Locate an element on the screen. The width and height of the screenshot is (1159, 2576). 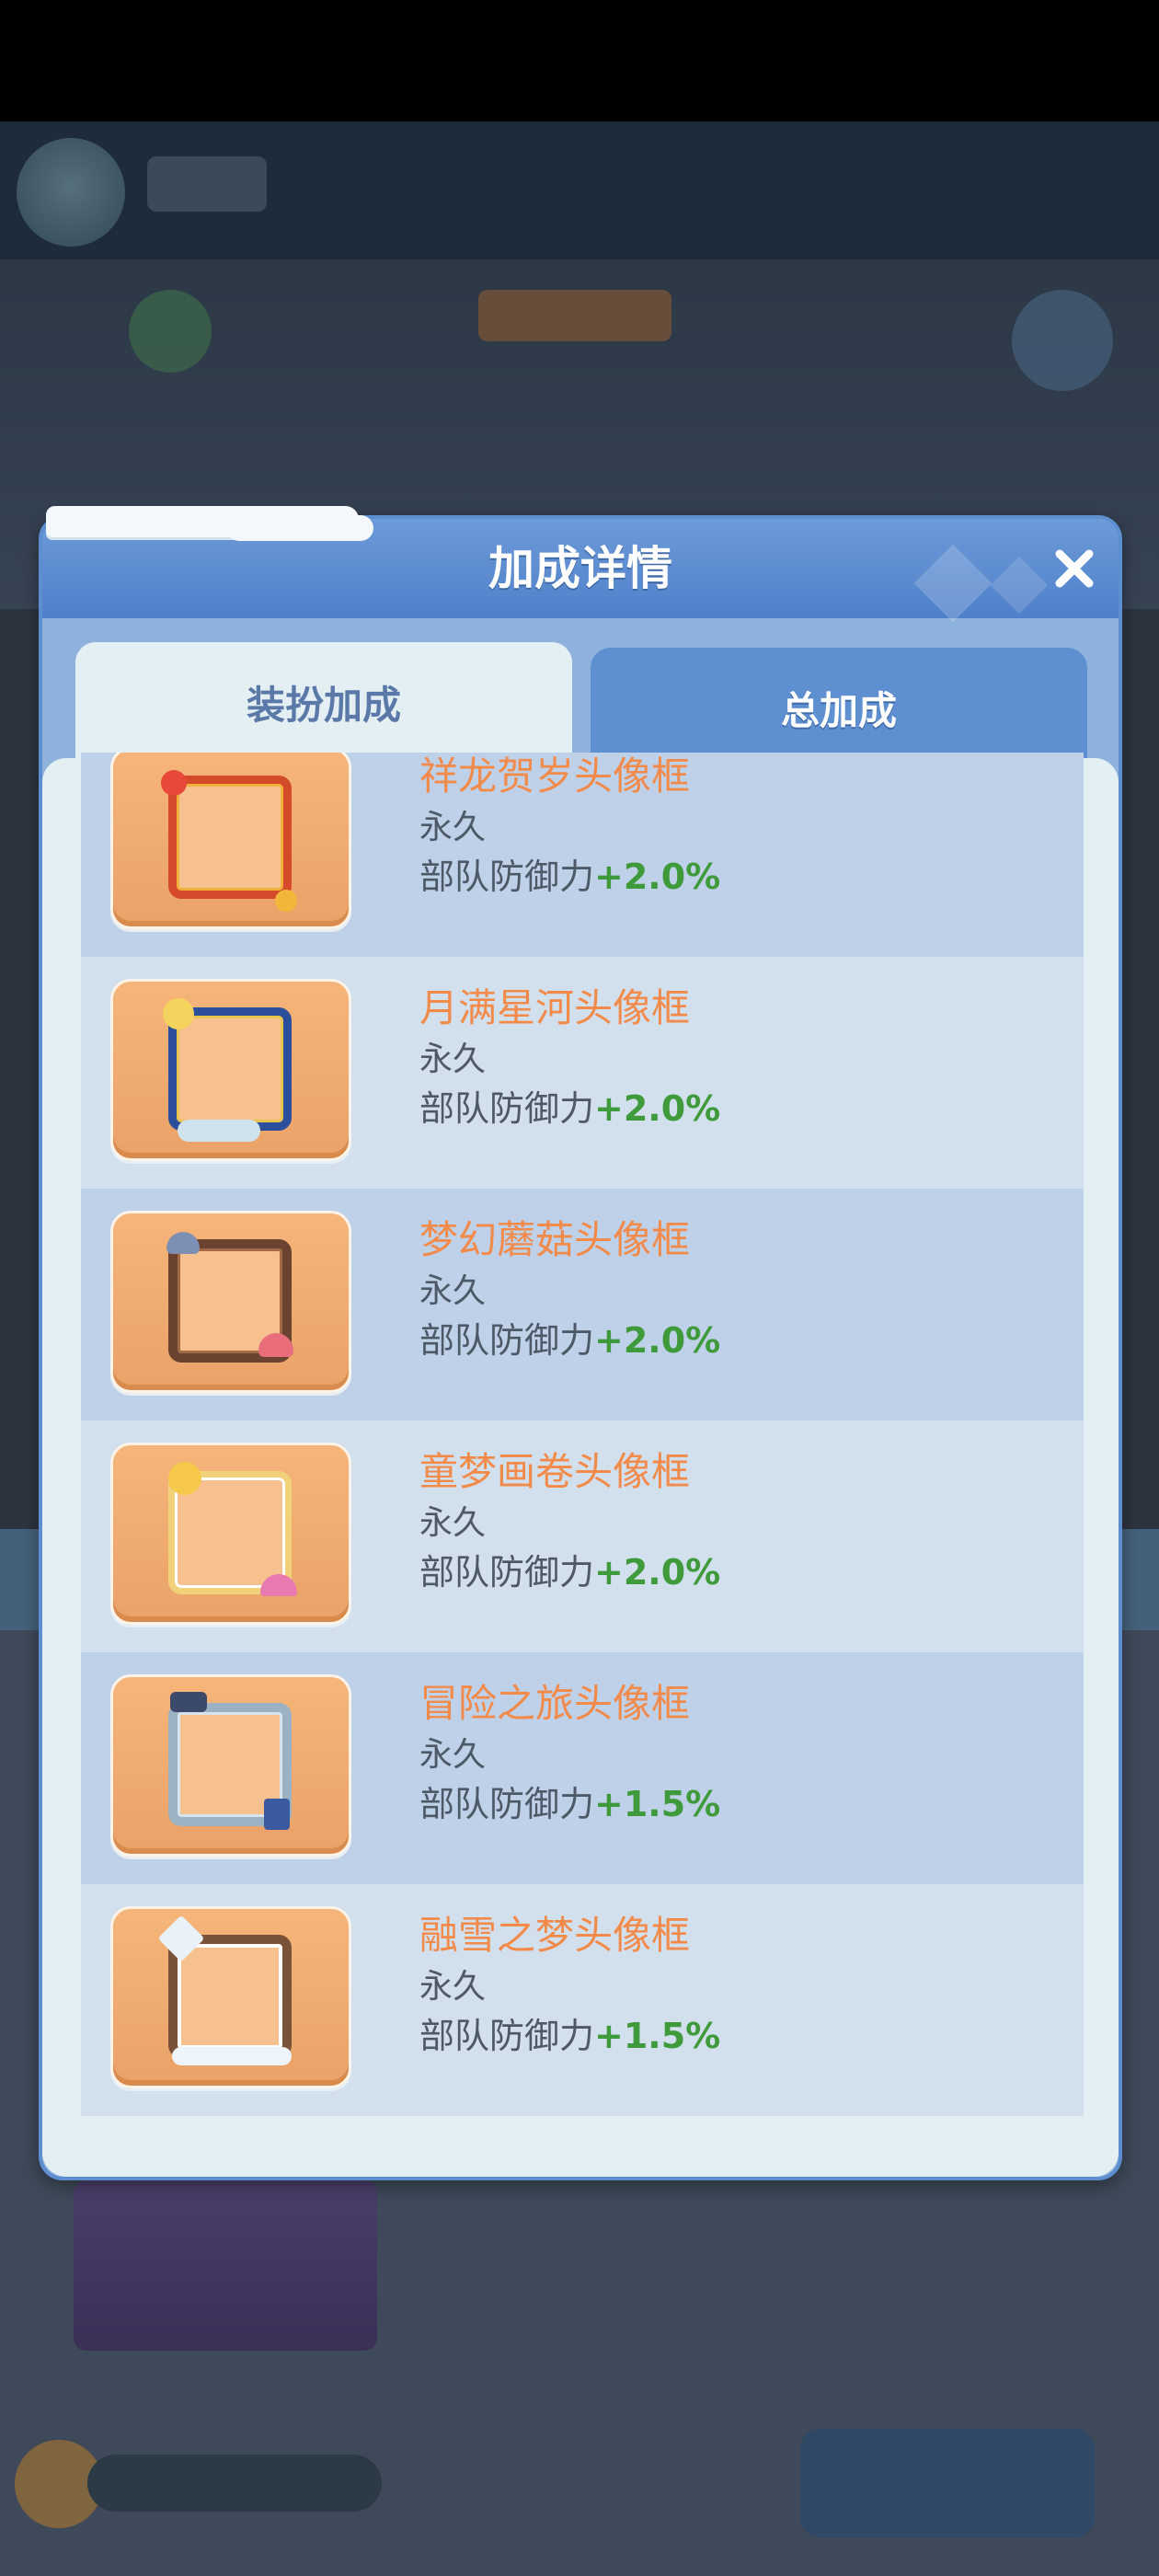
item-name: 梦幻蘑菇头像框 is located at coordinates (555, 1239).